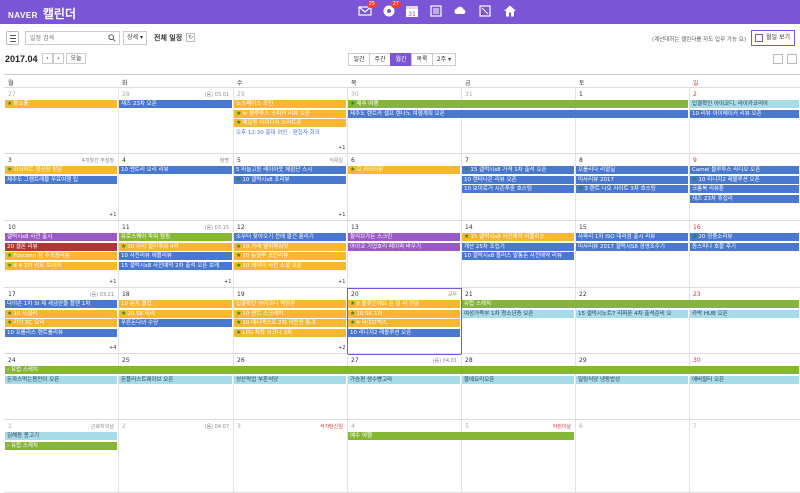 The width and height of the screenshot is (800, 493). I want to click on event-item: 재즈 23차 오픈, so click(175, 104).